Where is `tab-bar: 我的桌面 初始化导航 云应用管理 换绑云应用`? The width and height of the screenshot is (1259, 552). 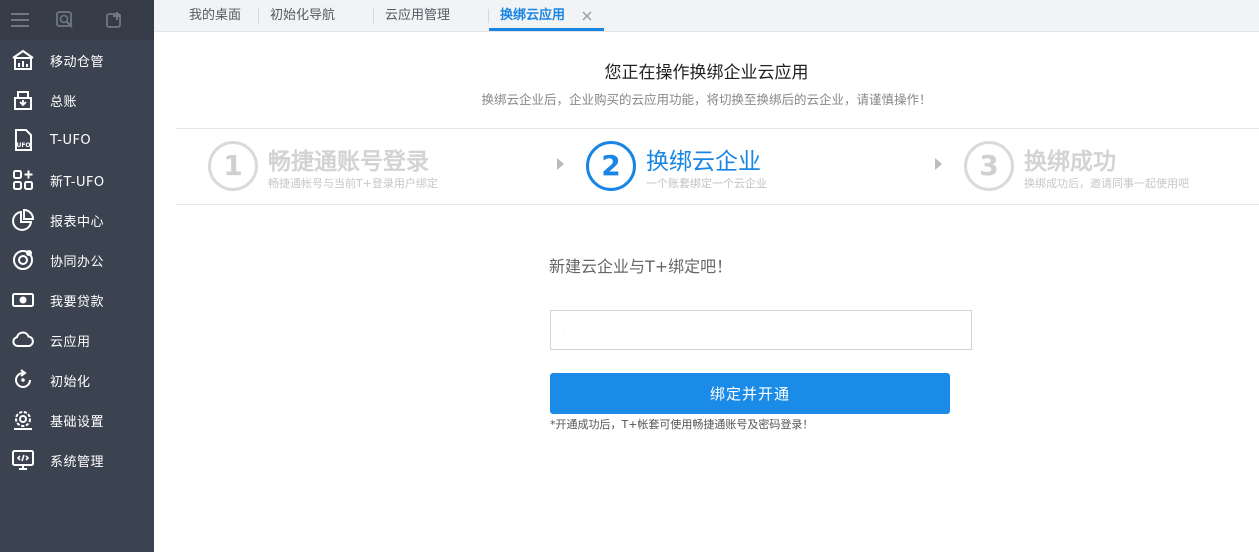
tab-bar: 我的桌面 初始化导航 云应用管理 换绑云应用 is located at coordinates (706, 16).